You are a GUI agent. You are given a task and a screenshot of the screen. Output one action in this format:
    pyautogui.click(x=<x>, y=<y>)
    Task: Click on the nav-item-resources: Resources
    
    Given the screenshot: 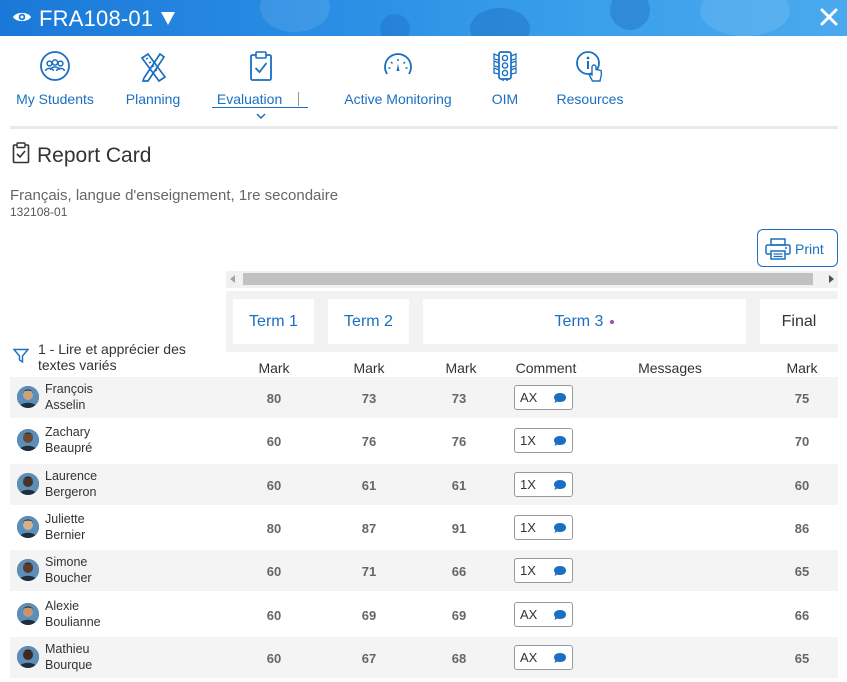 What is the action you would take?
    pyautogui.click(x=590, y=78)
    